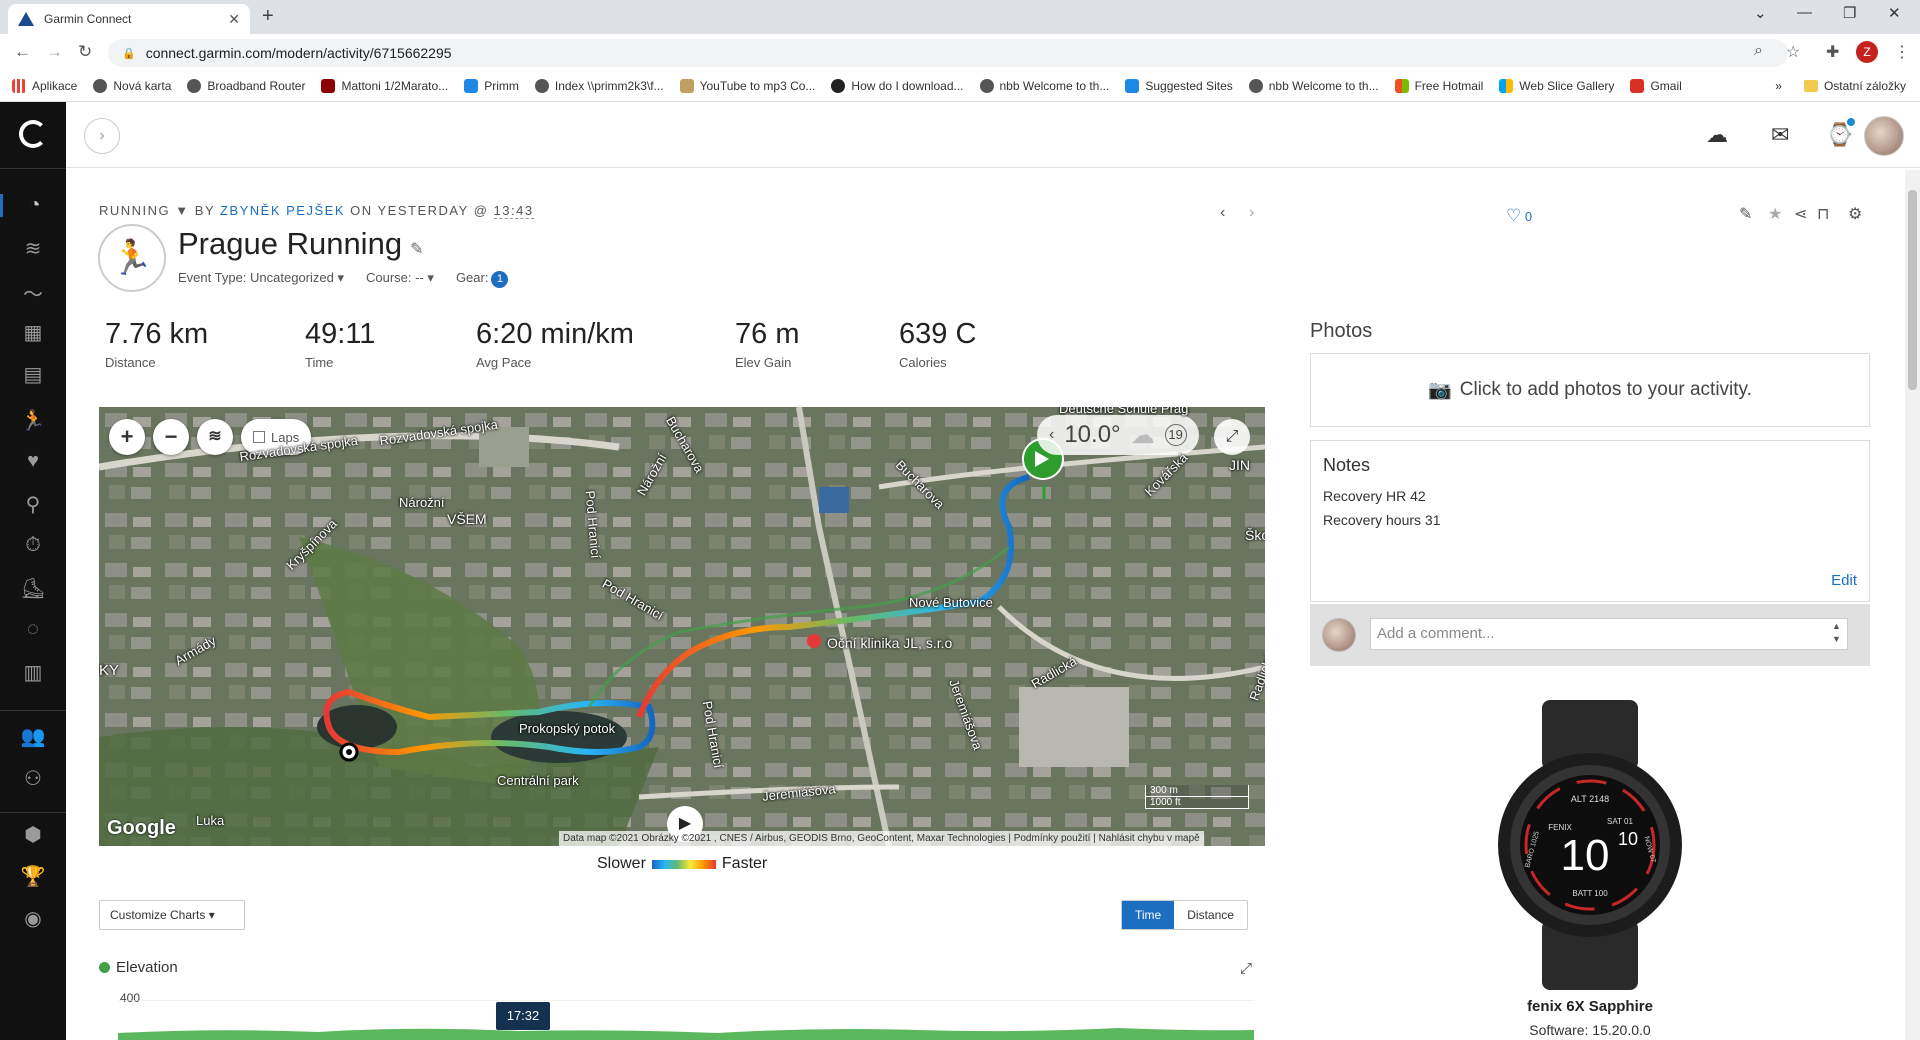 This screenshot has width=1920, height=1040. I want to click on stopwatch-icon: ⏱, so click(33, 545).